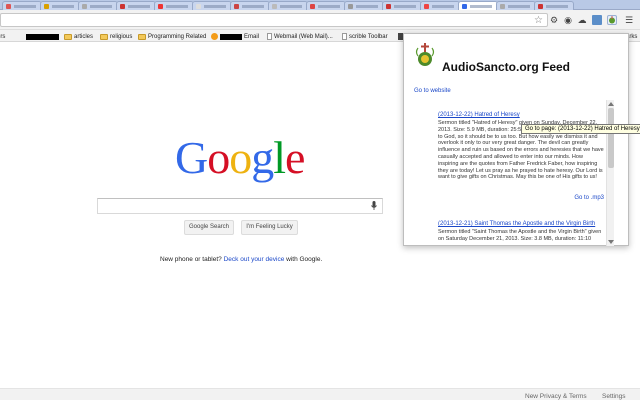 The width and height of the screenshot is (640, 400). Describe the element at coordinates (432, 91) in the screenshot. I see `go-to-website-link: Go to website` at that location.